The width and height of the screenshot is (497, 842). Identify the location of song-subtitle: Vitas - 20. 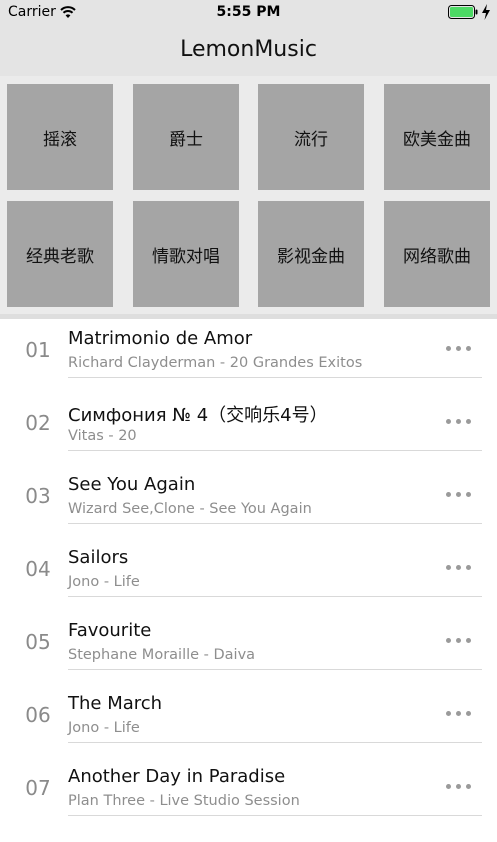
(102, 436).